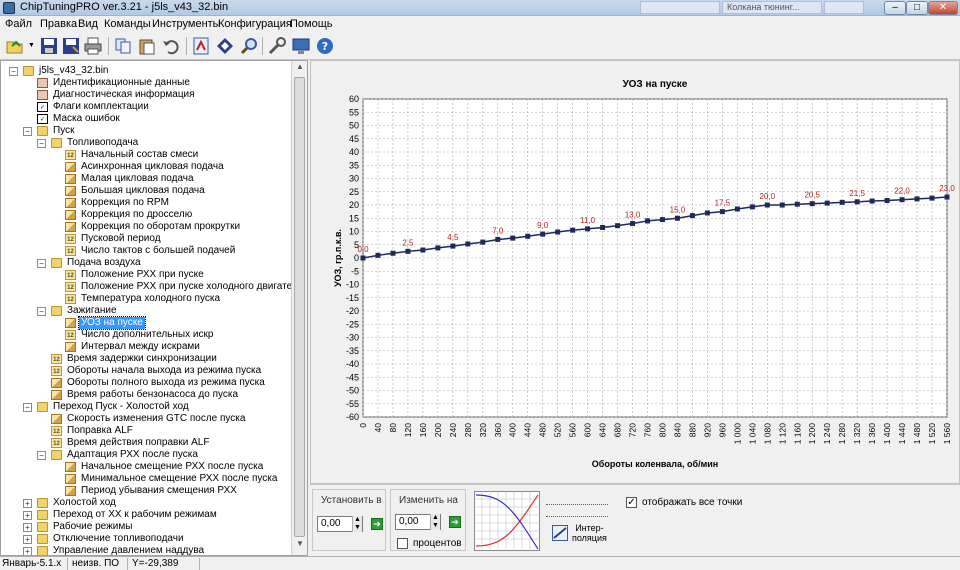  What do you see at coordinates (186, 24) in the screenshot?
I see `menu-tools: Инструменты` at bounding box center [186, 24].